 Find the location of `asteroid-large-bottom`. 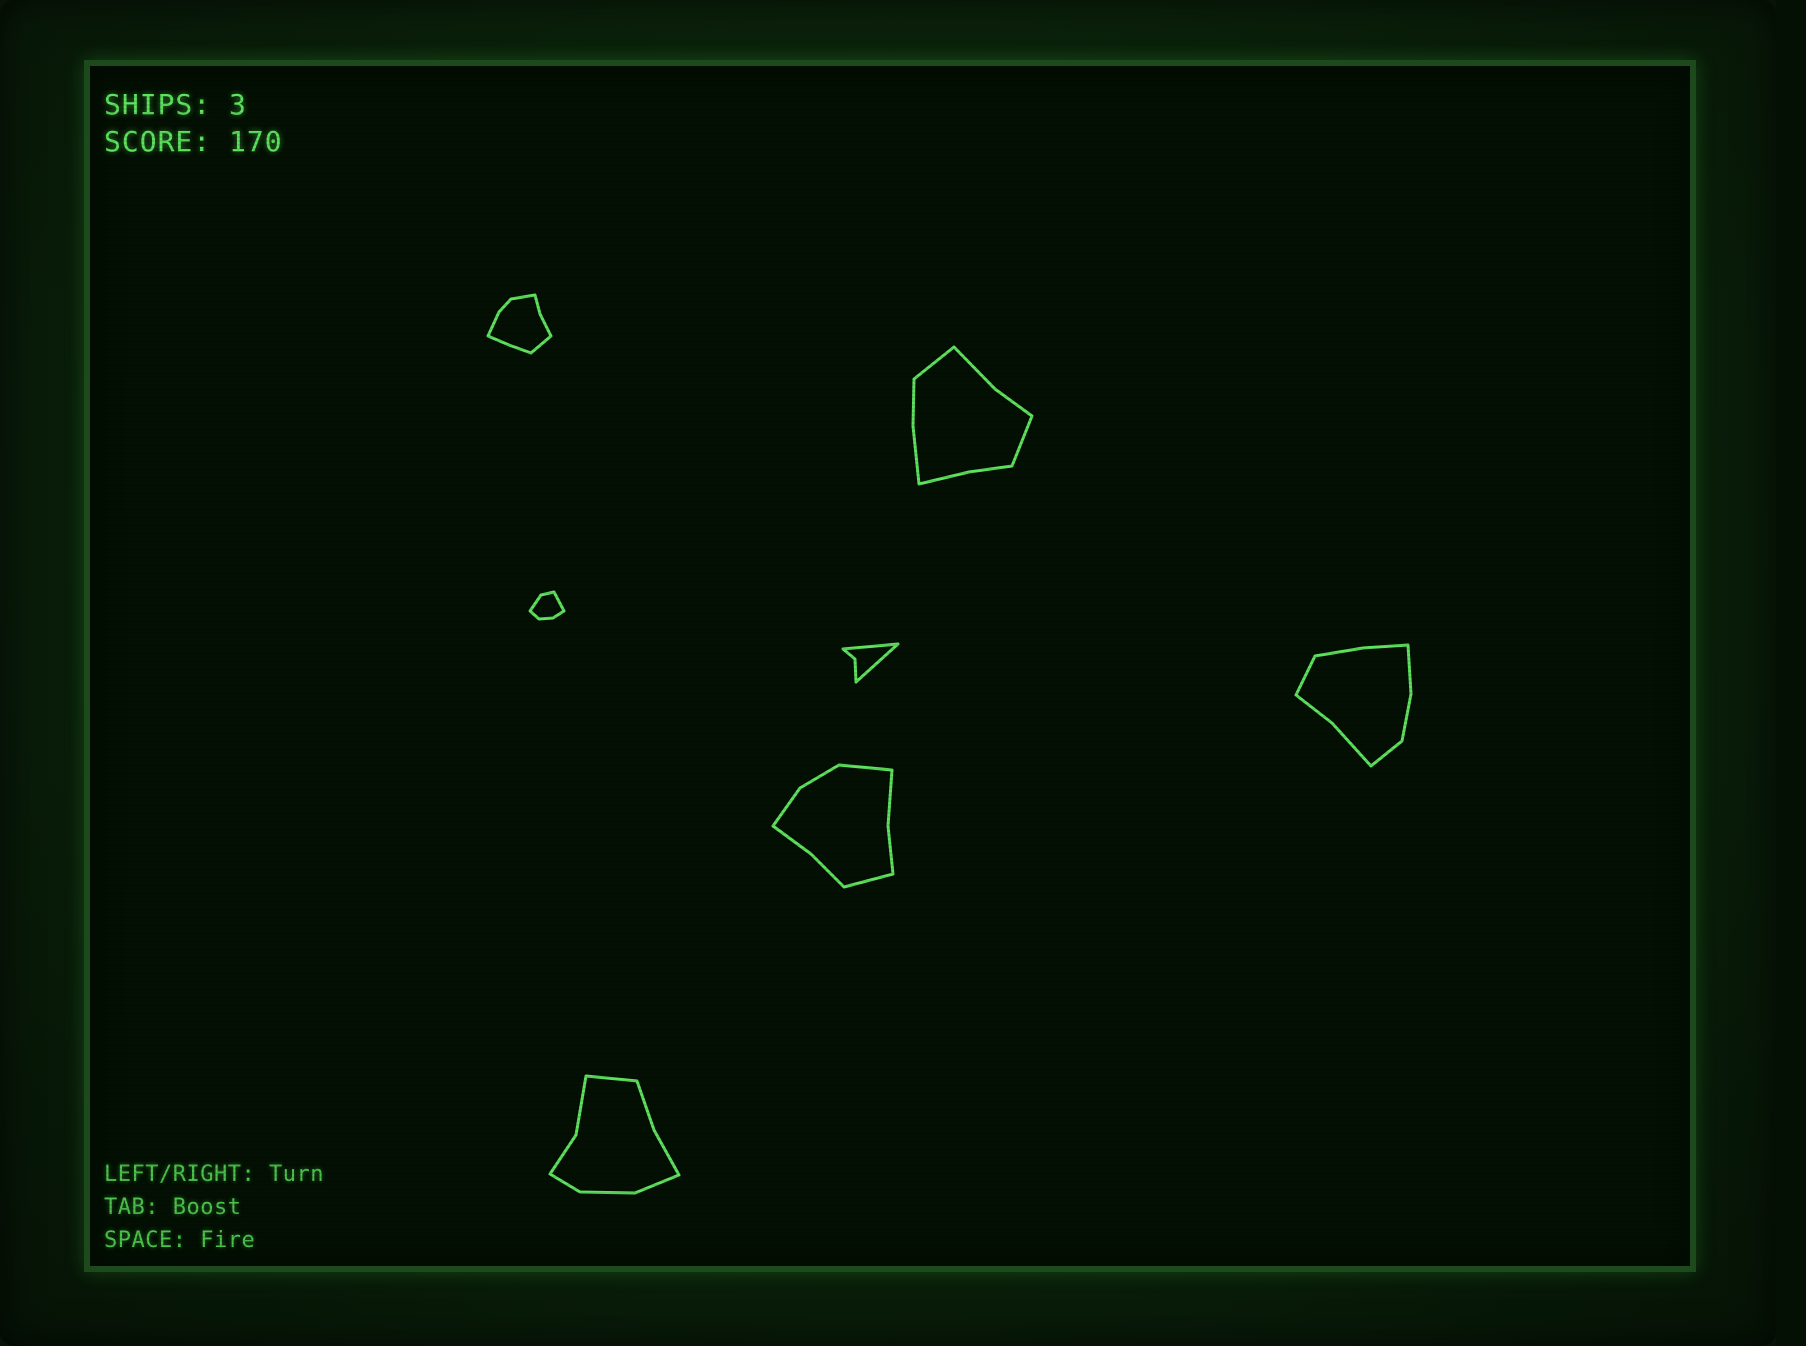

asteroid-large-bottom is located at coordinates (614, 1134).